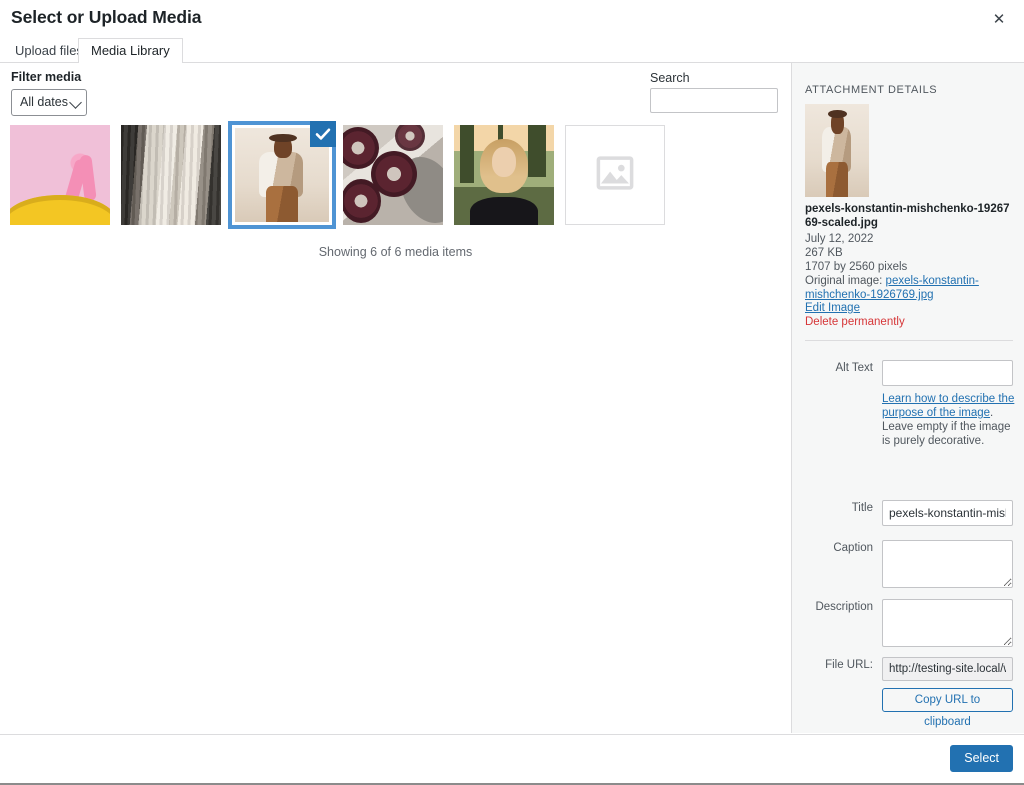  What do you see at coordinates (130, 51) in the screenshot?
I see `tab-media-library: Media Library` at bounding box center [130, 51].